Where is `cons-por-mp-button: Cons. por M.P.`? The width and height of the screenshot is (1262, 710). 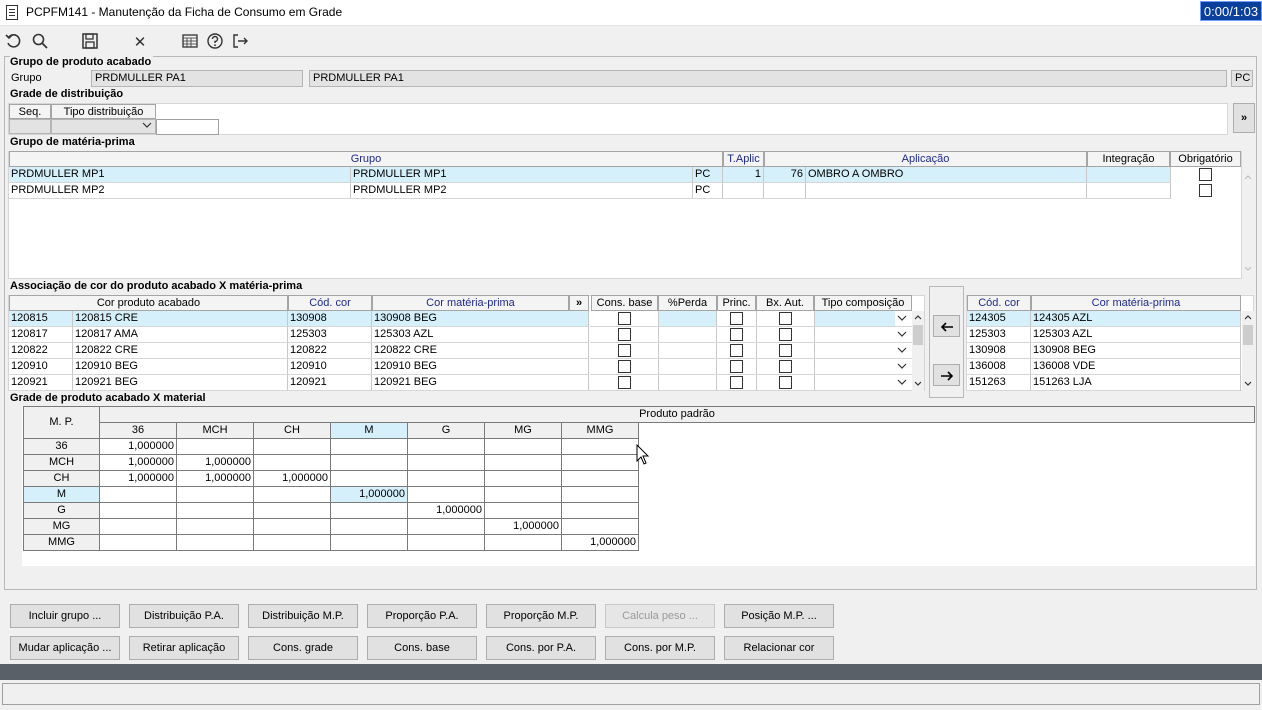 cons-por-mp-button: Cons. por M.P. is located at coordinates (660, 648).